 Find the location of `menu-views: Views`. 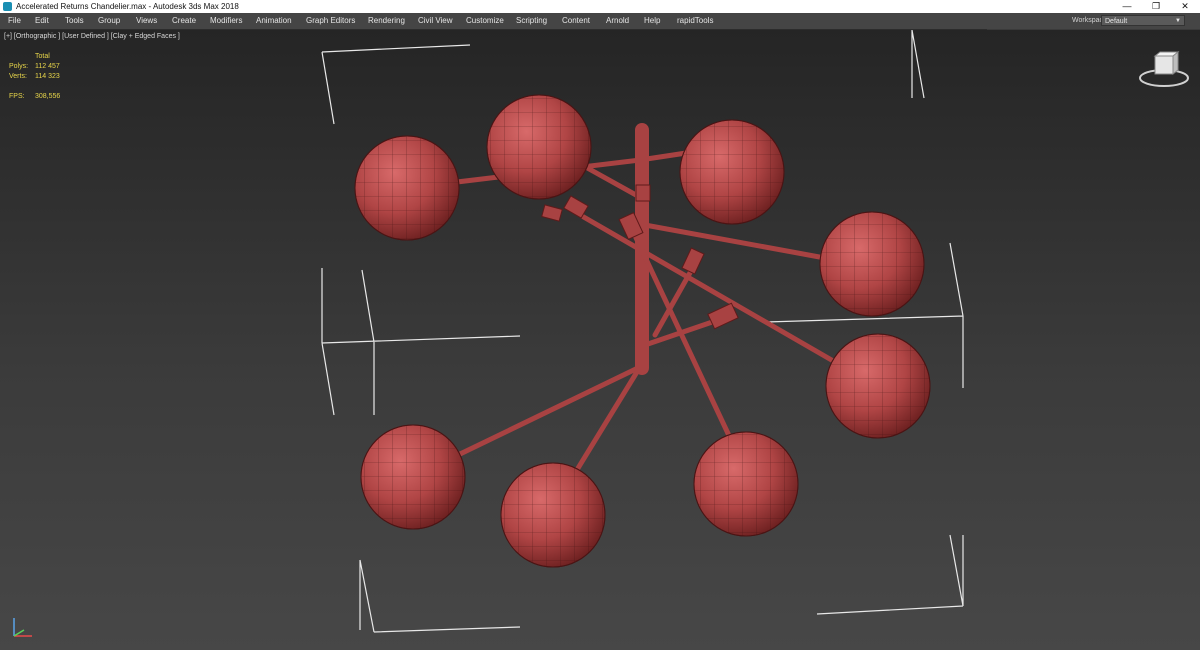

menu-views: Views is located at coordinates (146, 20).